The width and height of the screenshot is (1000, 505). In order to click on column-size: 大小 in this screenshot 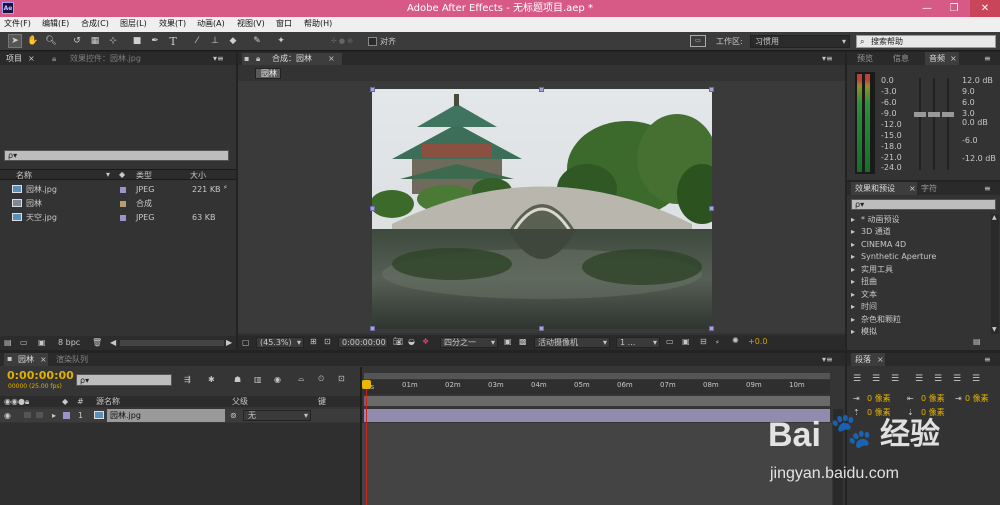, I will do `click(198, 176)`.